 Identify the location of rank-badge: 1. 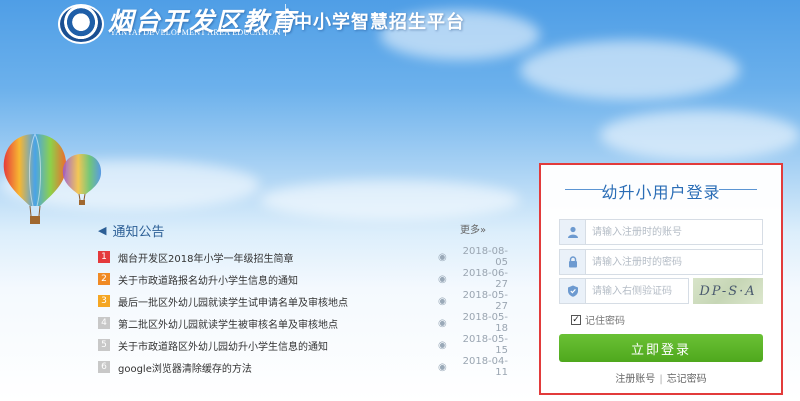
(104, 257).